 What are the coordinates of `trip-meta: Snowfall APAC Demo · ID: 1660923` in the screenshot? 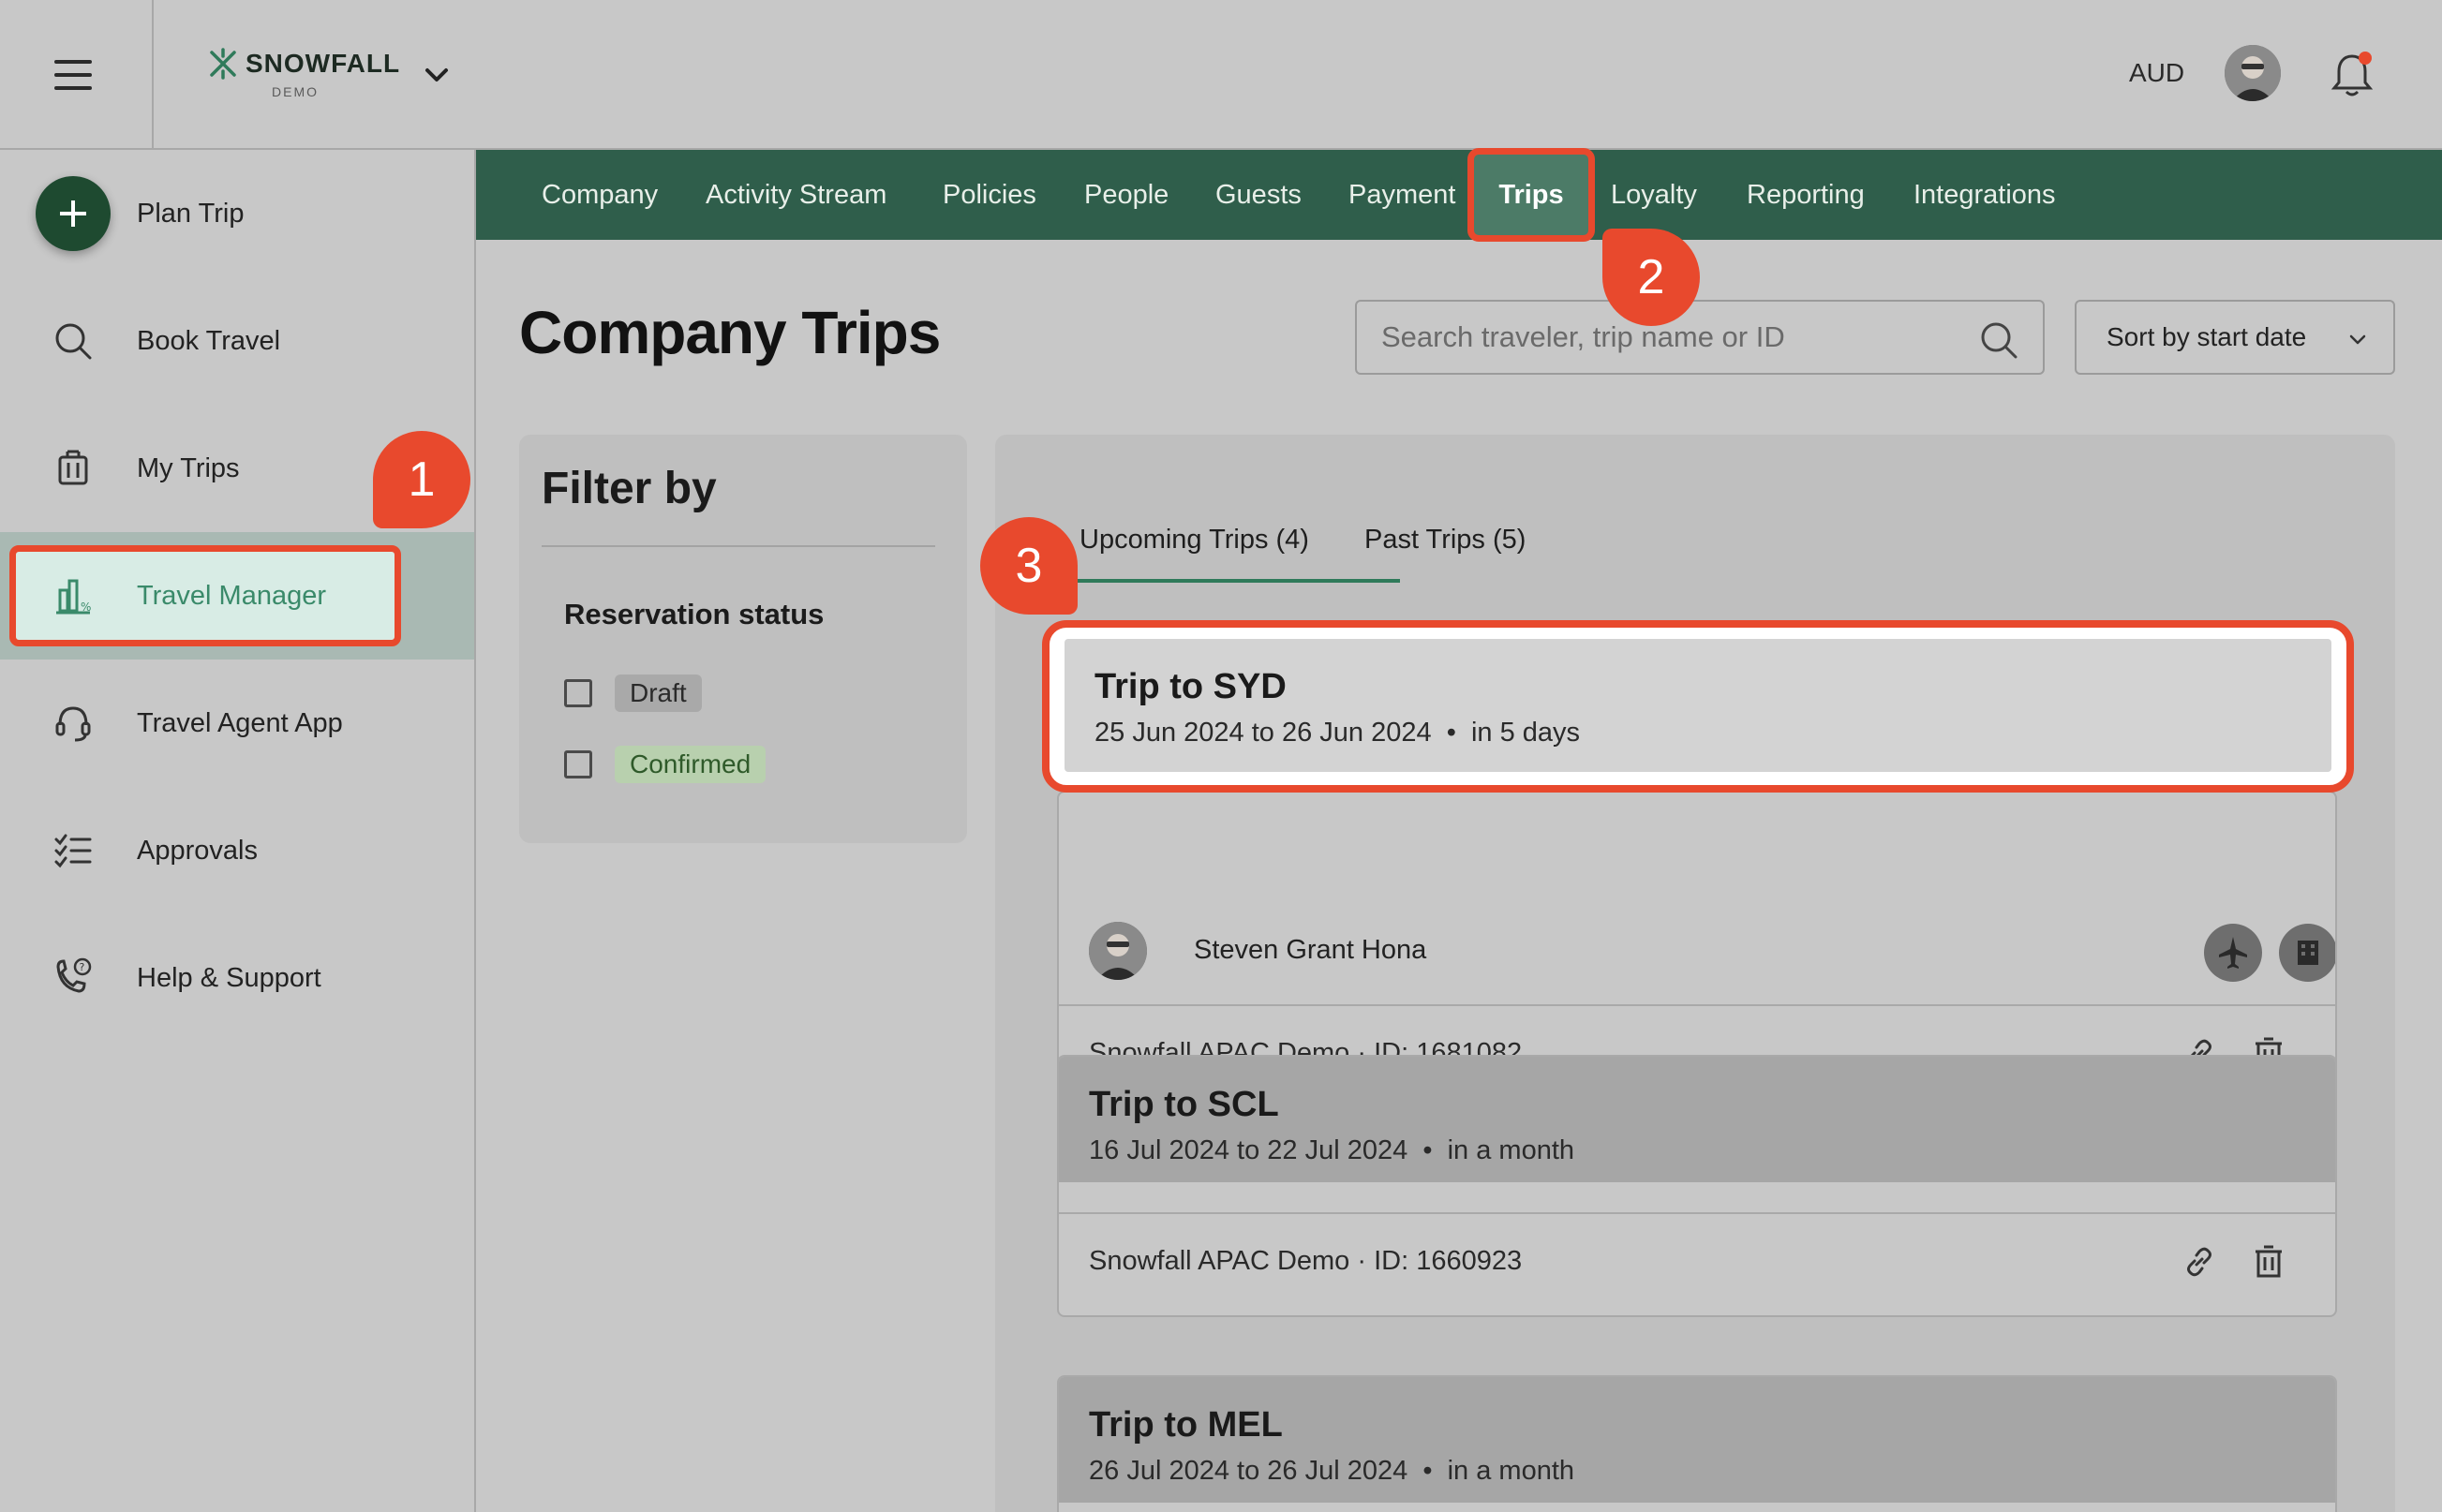 It's located at (1306, 1261).